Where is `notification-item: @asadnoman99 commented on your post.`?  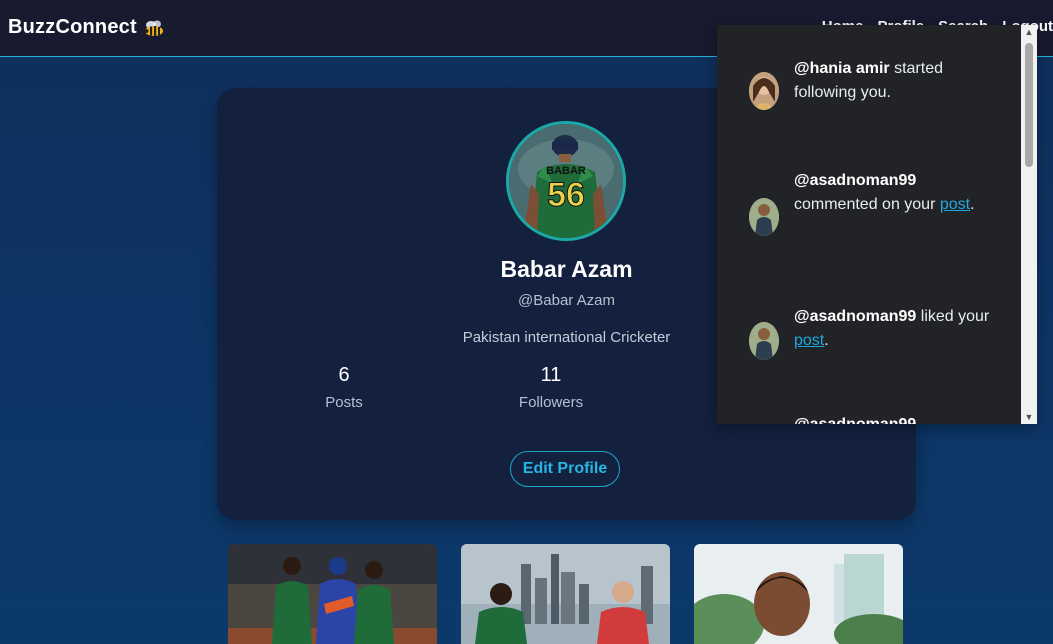
notification-item: @asadnoman99 commented on your post. is located at coordinates (869, 219).